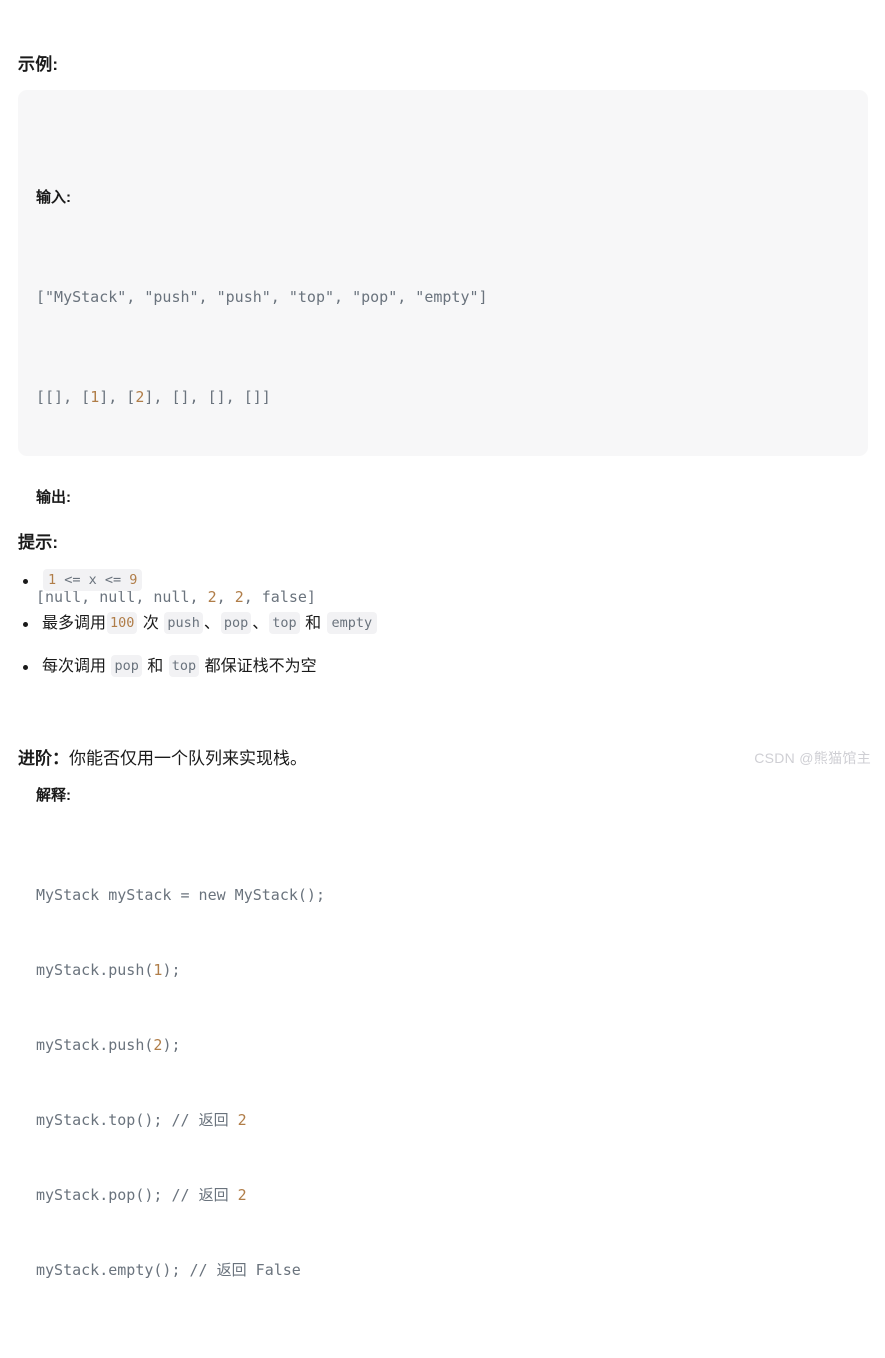 The height and width of the screenshot is (1358, 885). Describe the element at coordinates (168, 1270) in the screenshot. I see `explanation-line: myStack.empty(); // 返回 False` at that location.